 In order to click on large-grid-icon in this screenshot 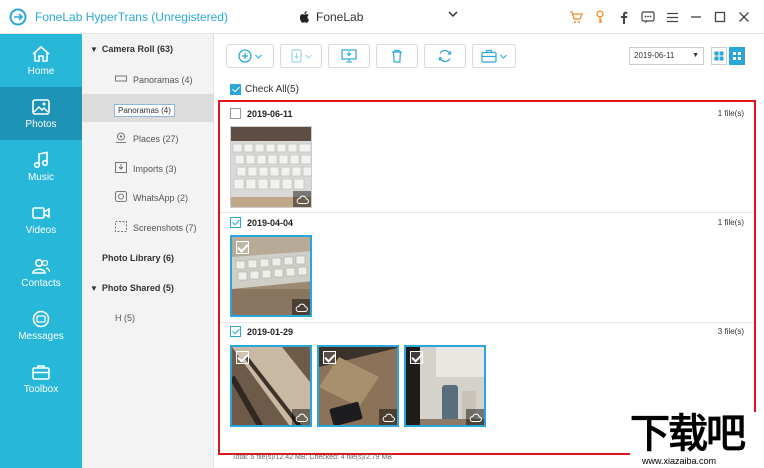, I will do `click(719, 56)`.